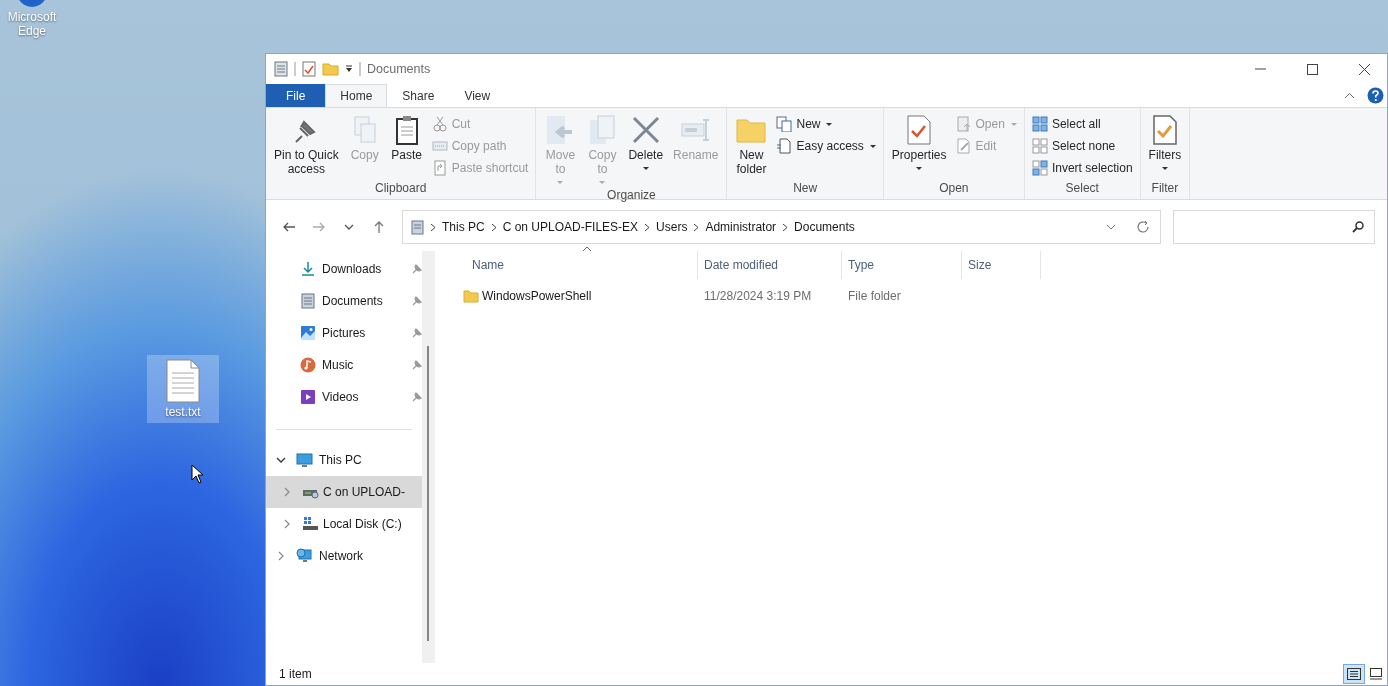 Image resolution: width=1388 pixels, height=686 pixels. I want to click on scrollbar-thumb, so click(428, 493).